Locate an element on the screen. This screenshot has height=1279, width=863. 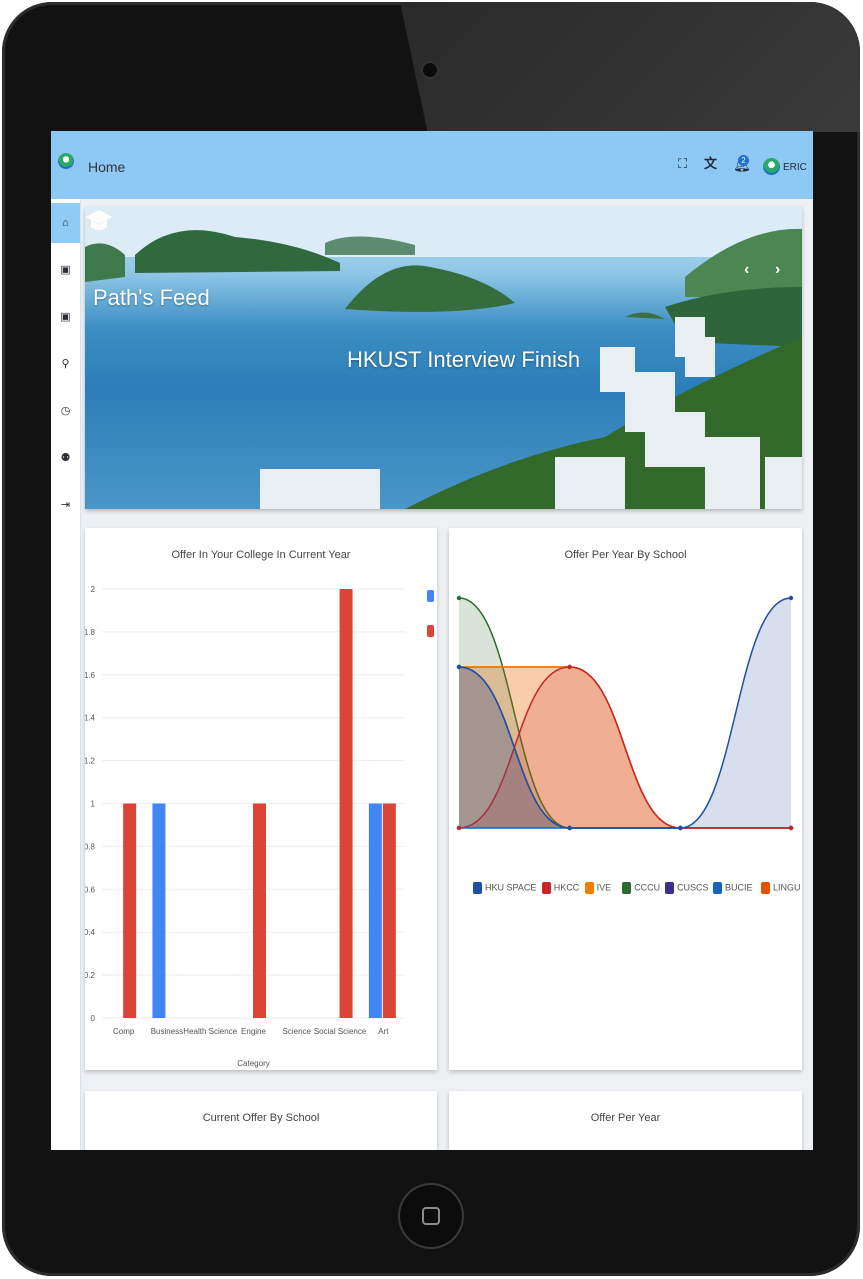
sidebar-item-book-2: ▣ is located at coordinates (65, 317).